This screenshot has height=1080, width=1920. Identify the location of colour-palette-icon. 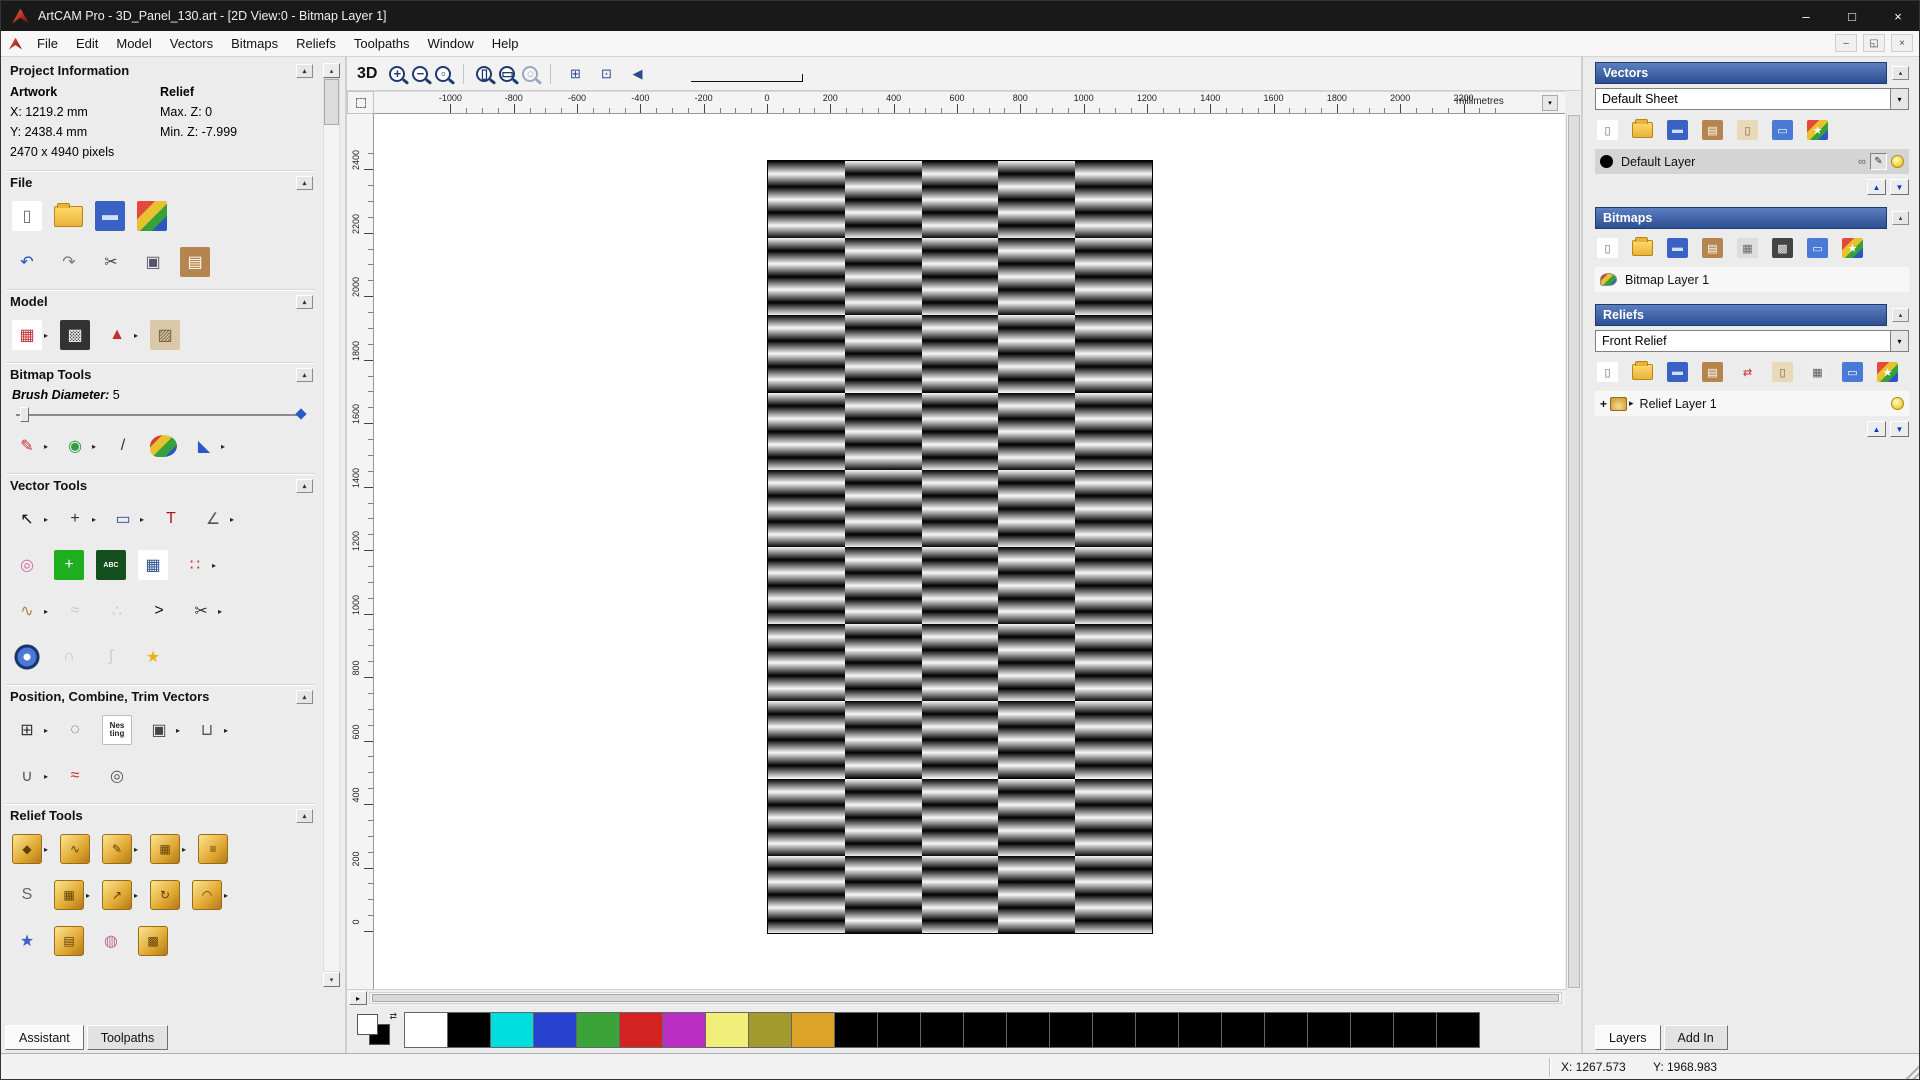
(164, 446).